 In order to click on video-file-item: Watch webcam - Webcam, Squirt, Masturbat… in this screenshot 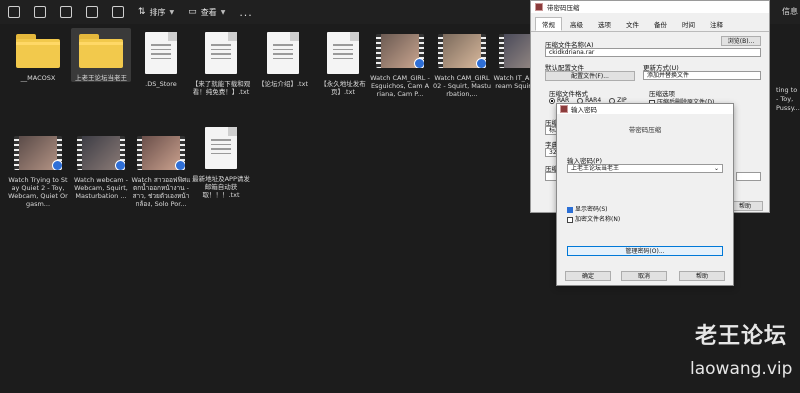, I will do `click(101, 165)`.